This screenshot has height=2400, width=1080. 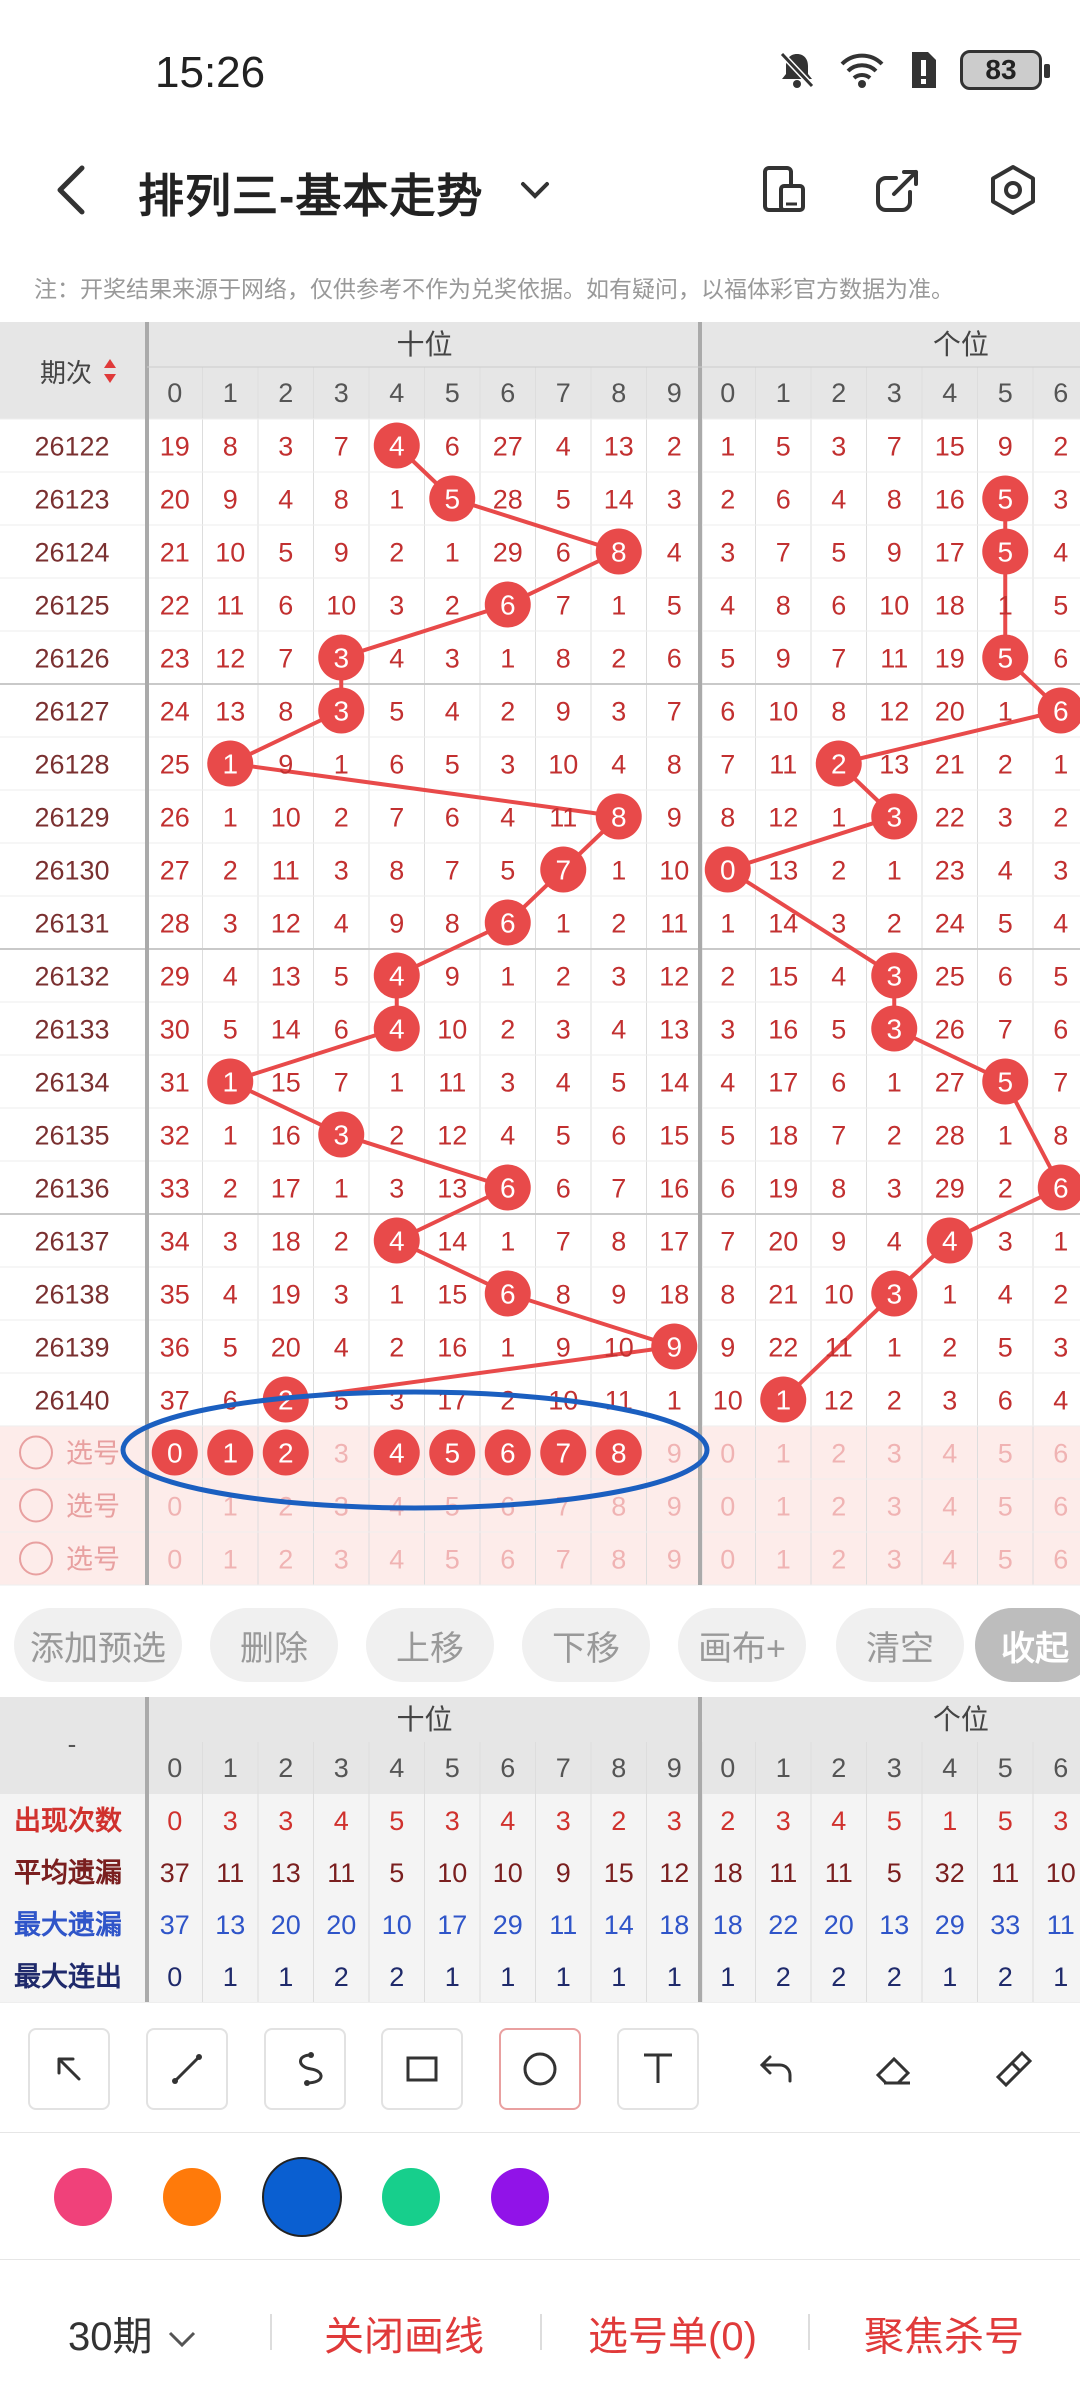 I want to click on back-arrow-icon, so click(x=73, y=190).